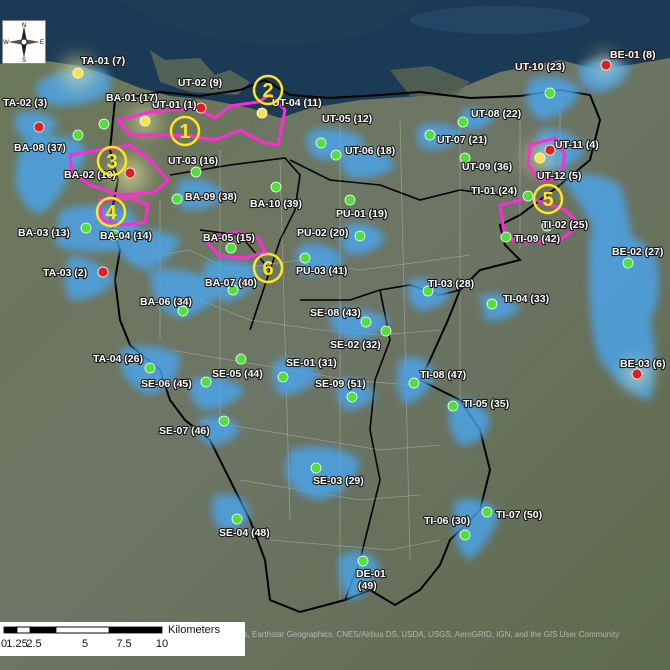 This screenshot has width=670, height=670. I want to click on sample-point-label: TA-02 (3), so click(25, 103).